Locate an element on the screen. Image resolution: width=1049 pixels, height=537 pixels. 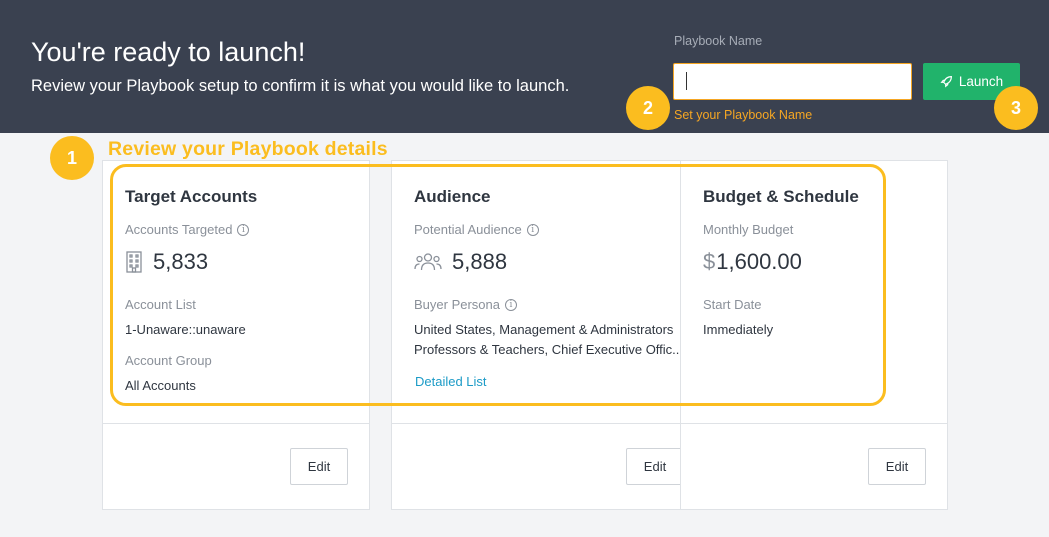
step-badge-3: 3 is located at coordinates (1016, 108).